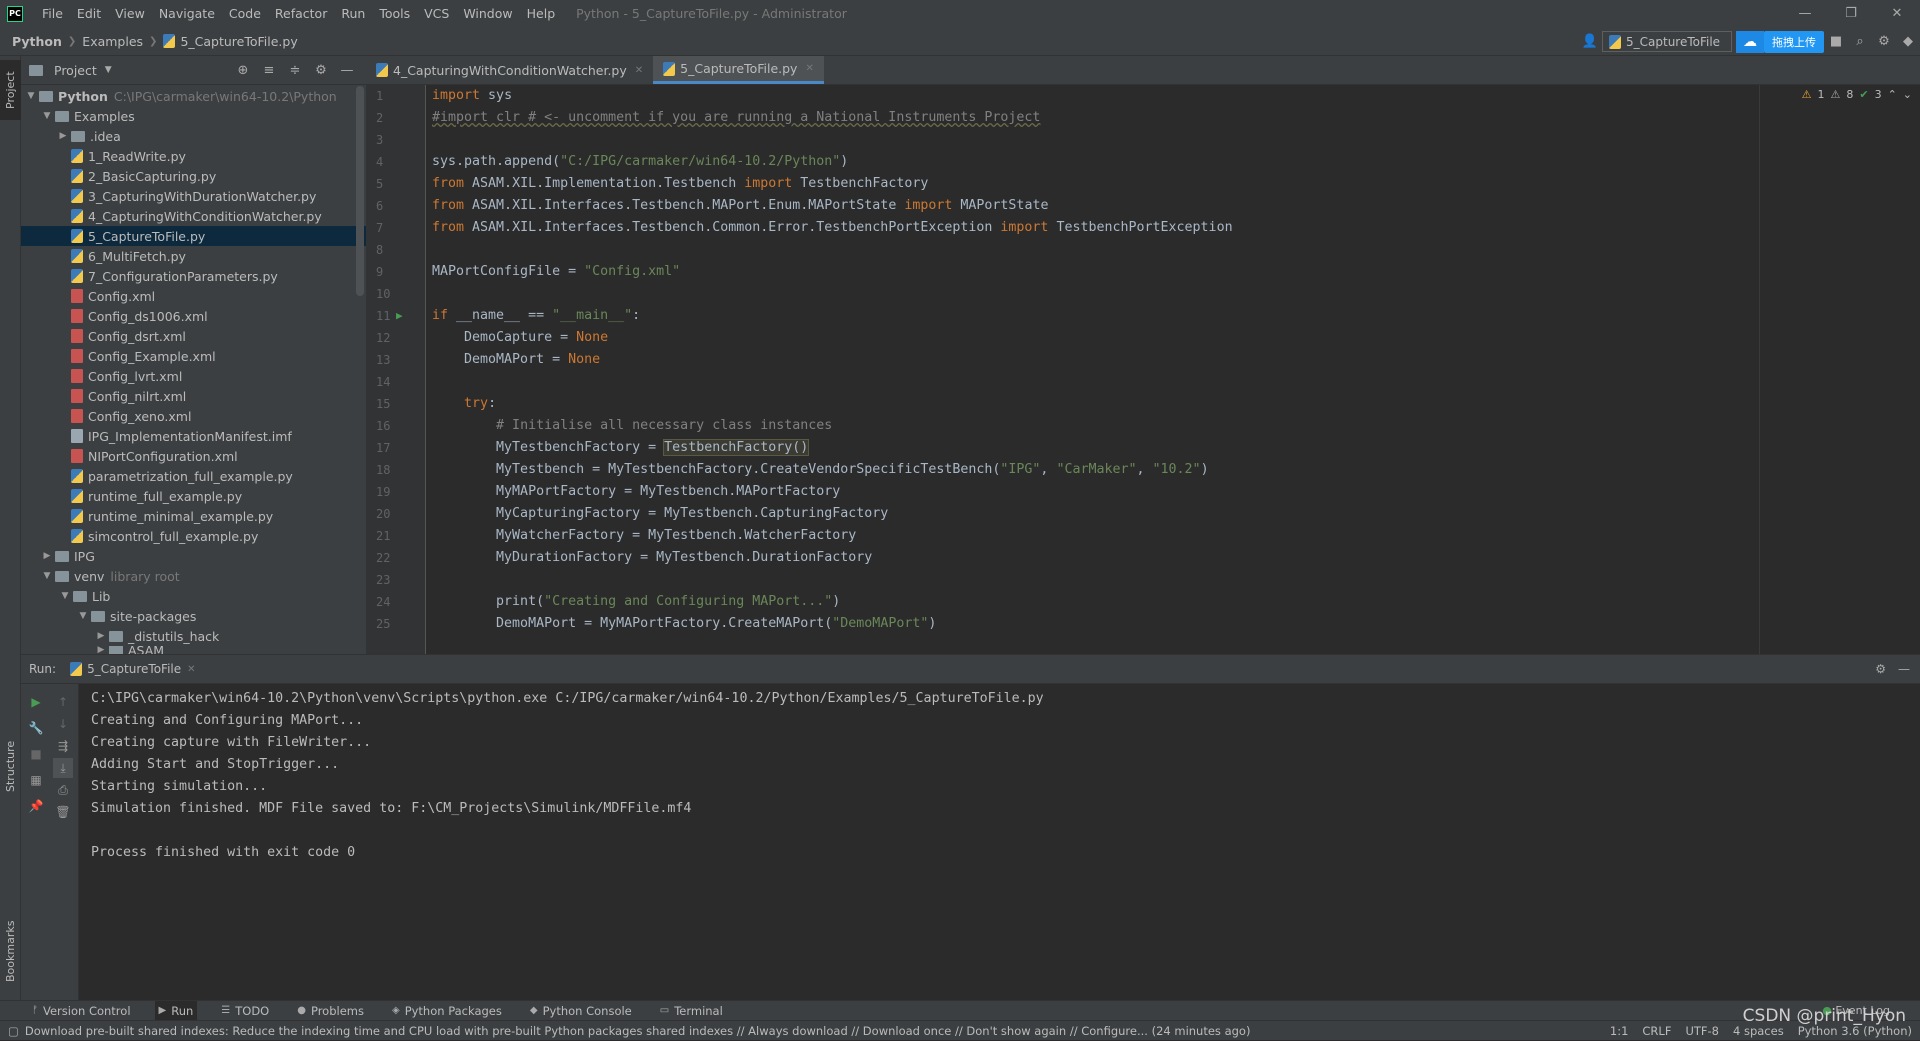  I want to click on tab-run: ▶ Run, so click(176, 1010).